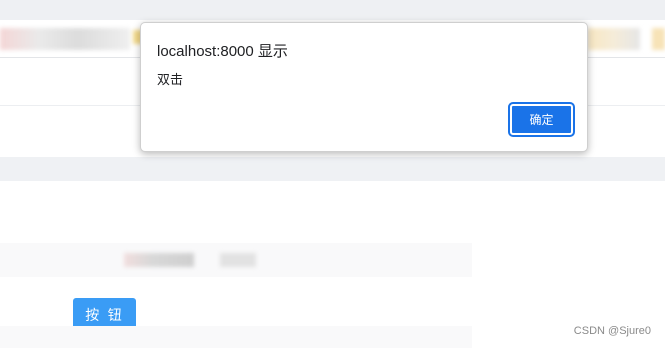 The image size is (665, 348). I want to click on ok-button: 确定, so click(541, 119).